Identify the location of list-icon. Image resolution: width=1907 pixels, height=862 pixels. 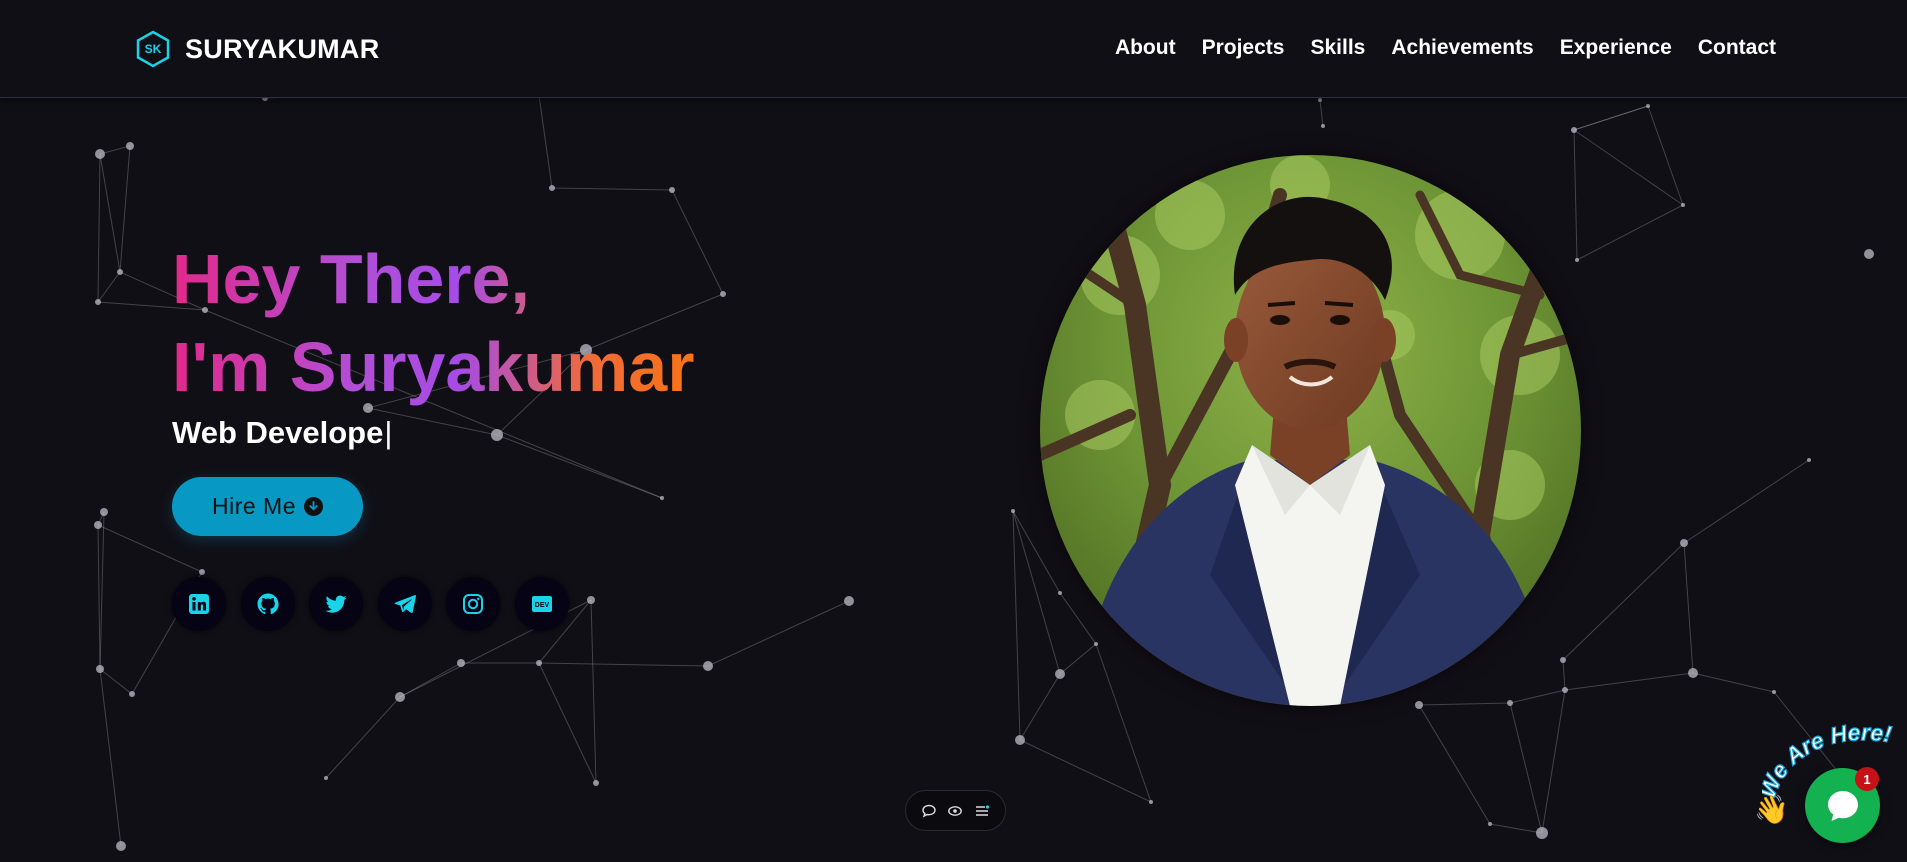
(982, 811).